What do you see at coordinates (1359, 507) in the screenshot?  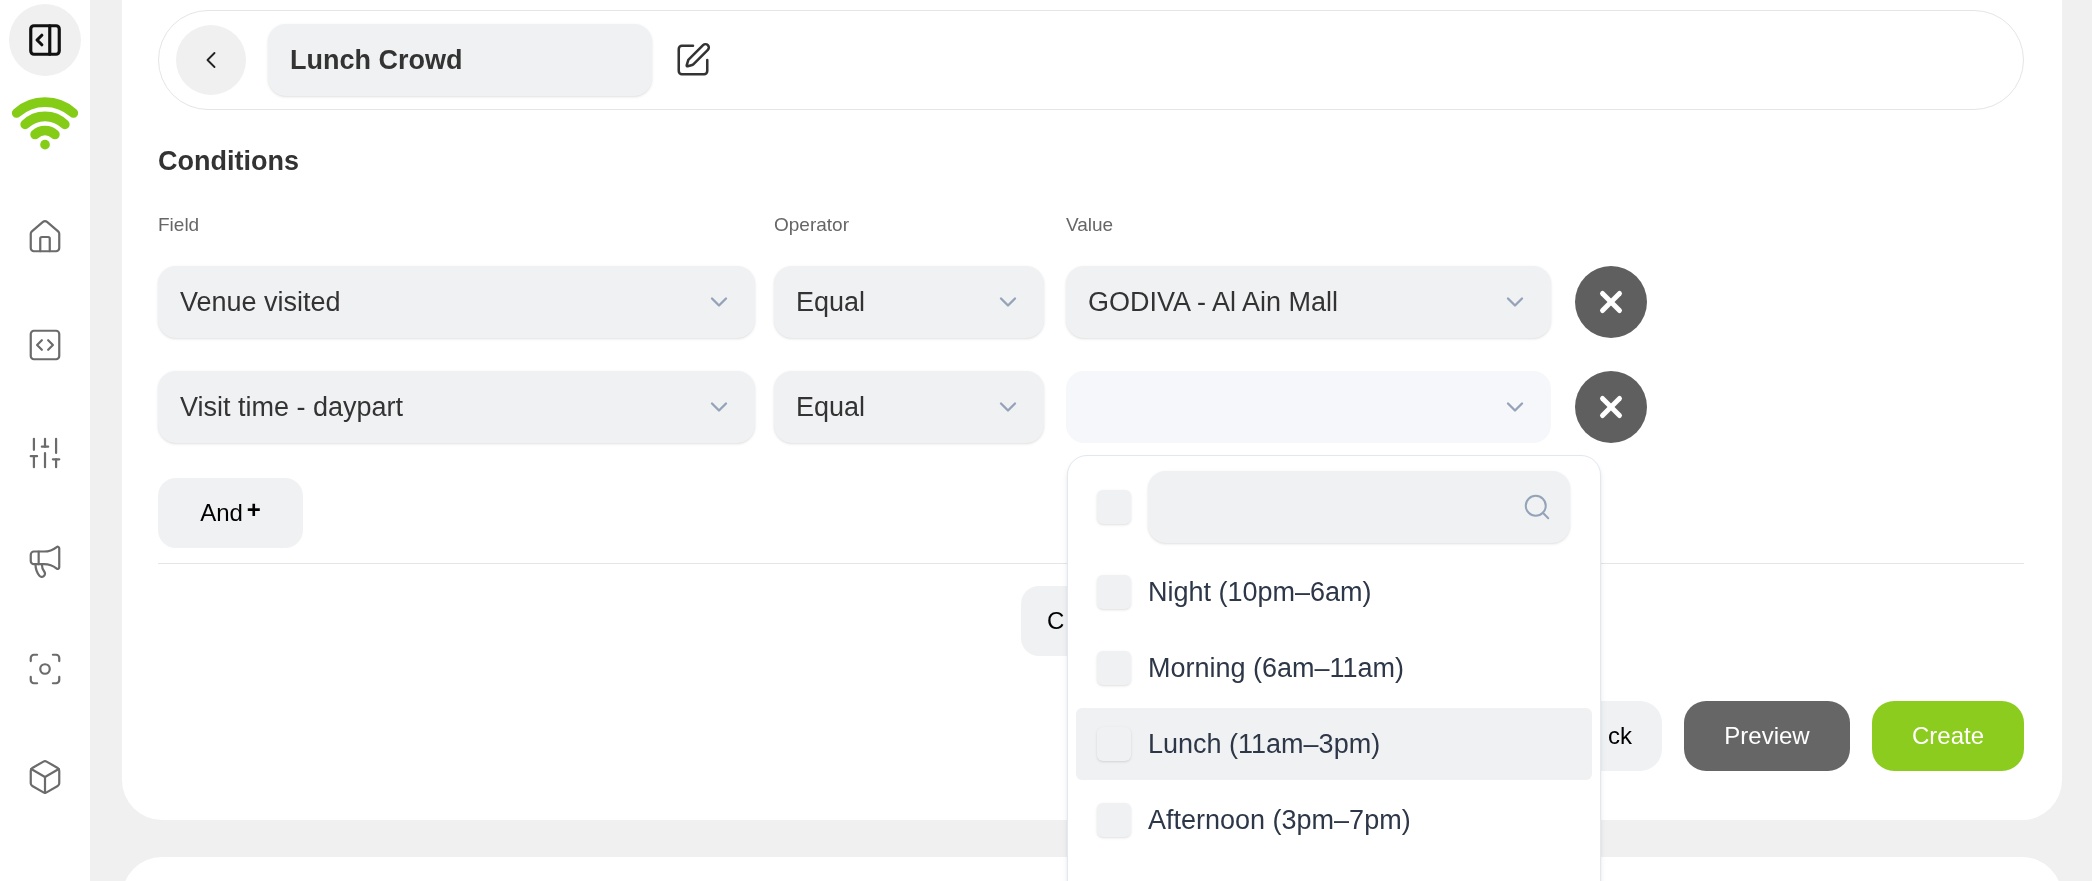 I see `search-field` at bounding box center [1359, 507].